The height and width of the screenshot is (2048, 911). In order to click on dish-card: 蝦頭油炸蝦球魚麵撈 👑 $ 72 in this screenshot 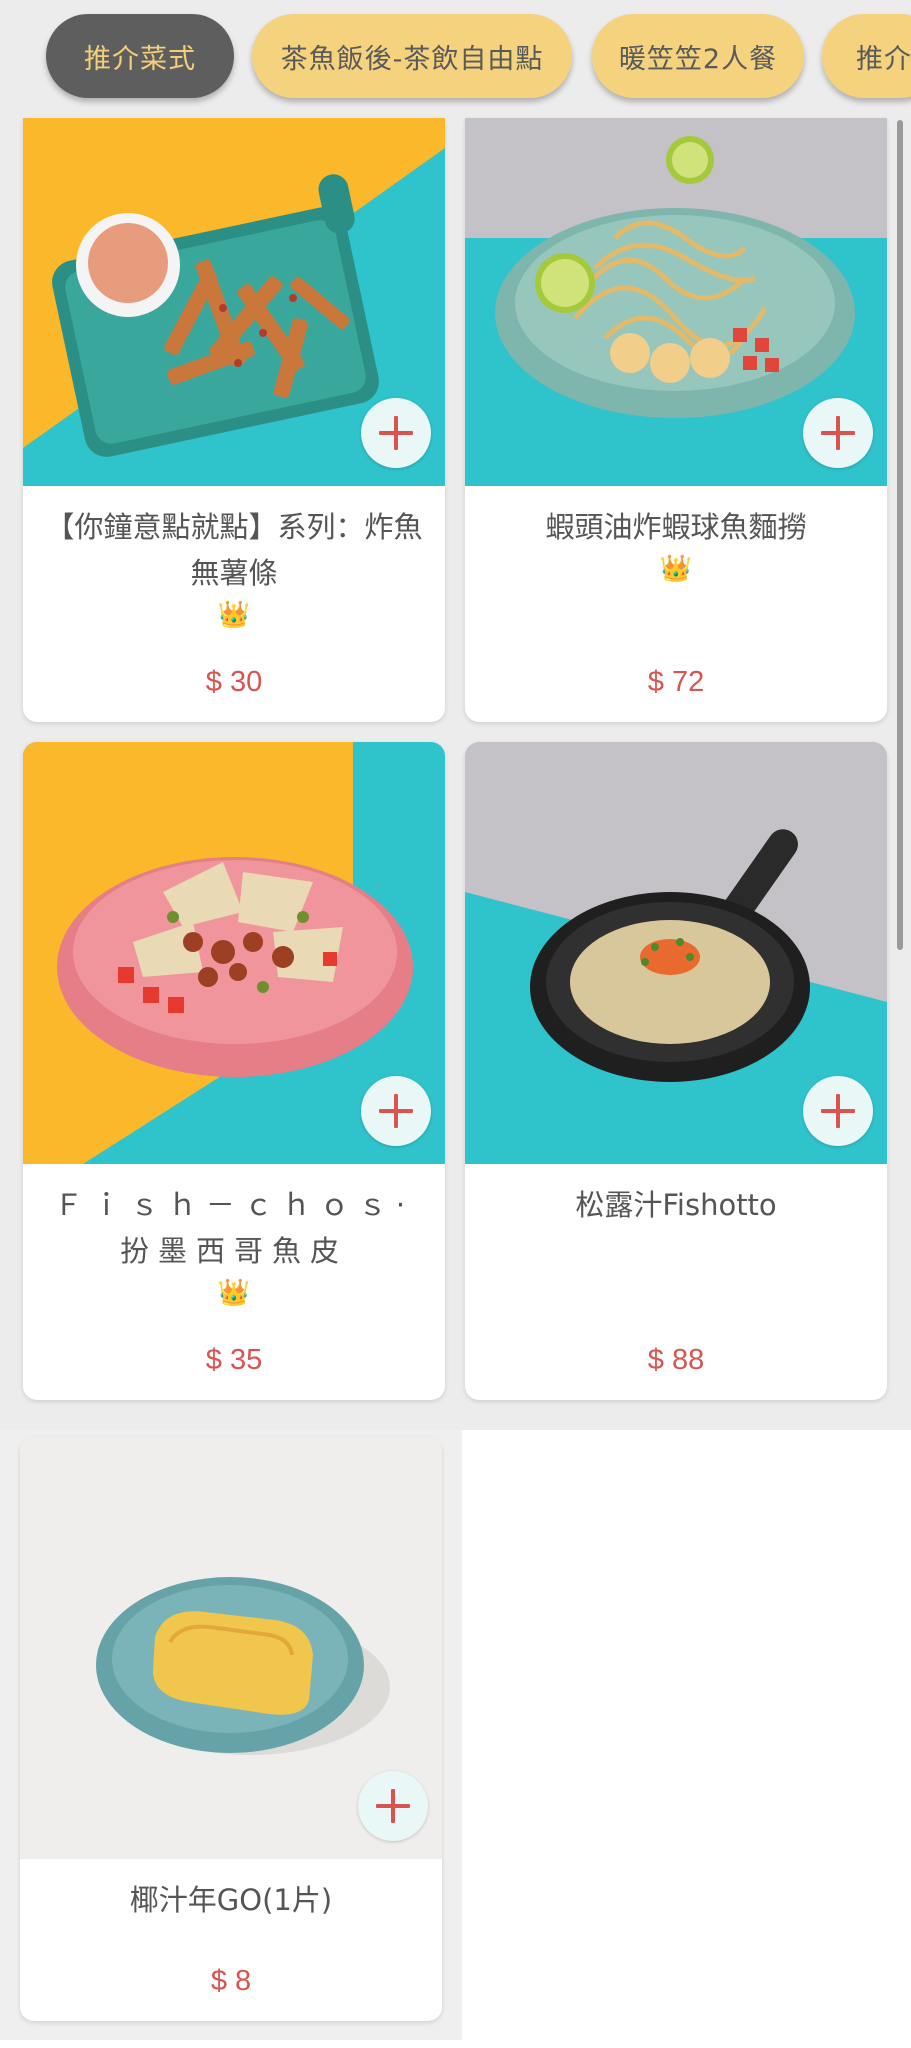, I will do `click(676, 420)`.